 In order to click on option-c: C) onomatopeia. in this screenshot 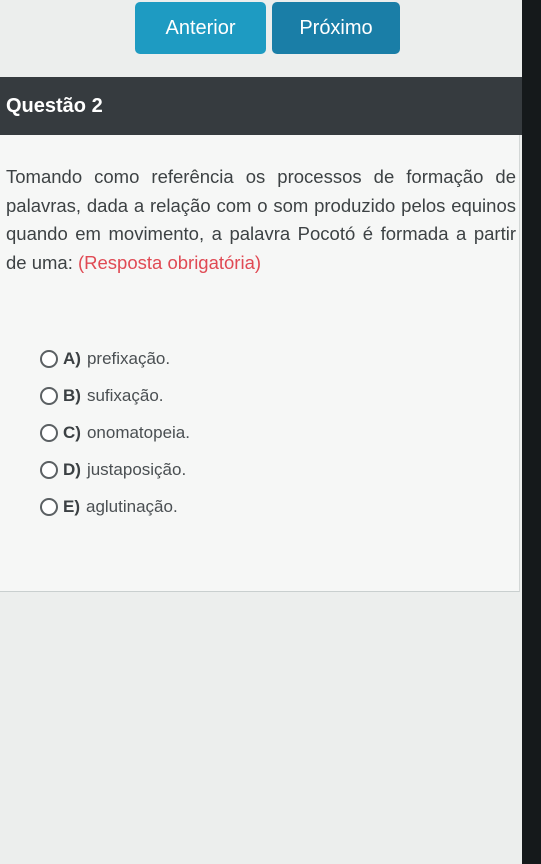, I will do `click(115, 432)`.